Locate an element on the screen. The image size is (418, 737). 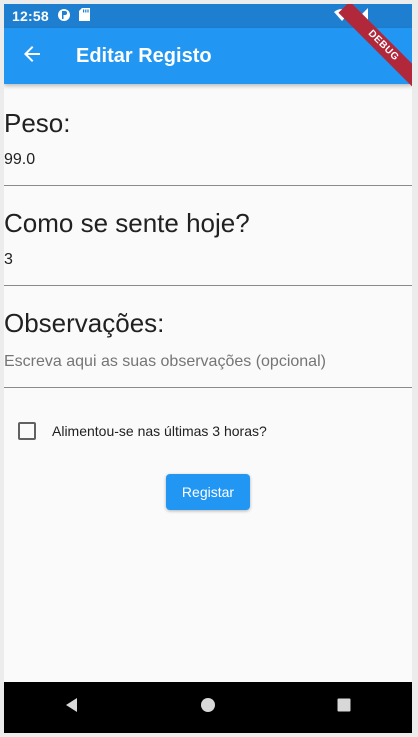
app-bar: Editar Registo DEBUG is located at coordinates (208, 47).